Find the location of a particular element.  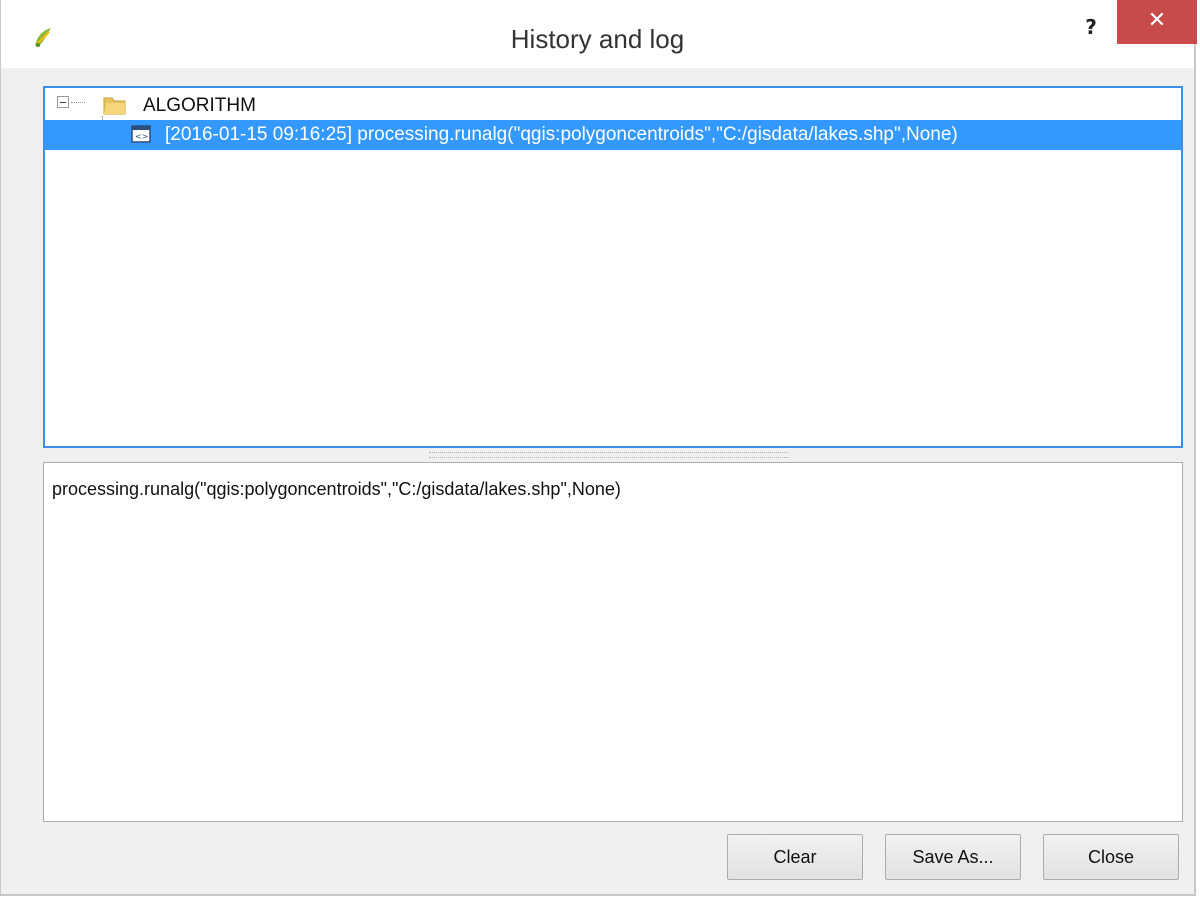

splitter-handle is located at coordinates (609, 455).